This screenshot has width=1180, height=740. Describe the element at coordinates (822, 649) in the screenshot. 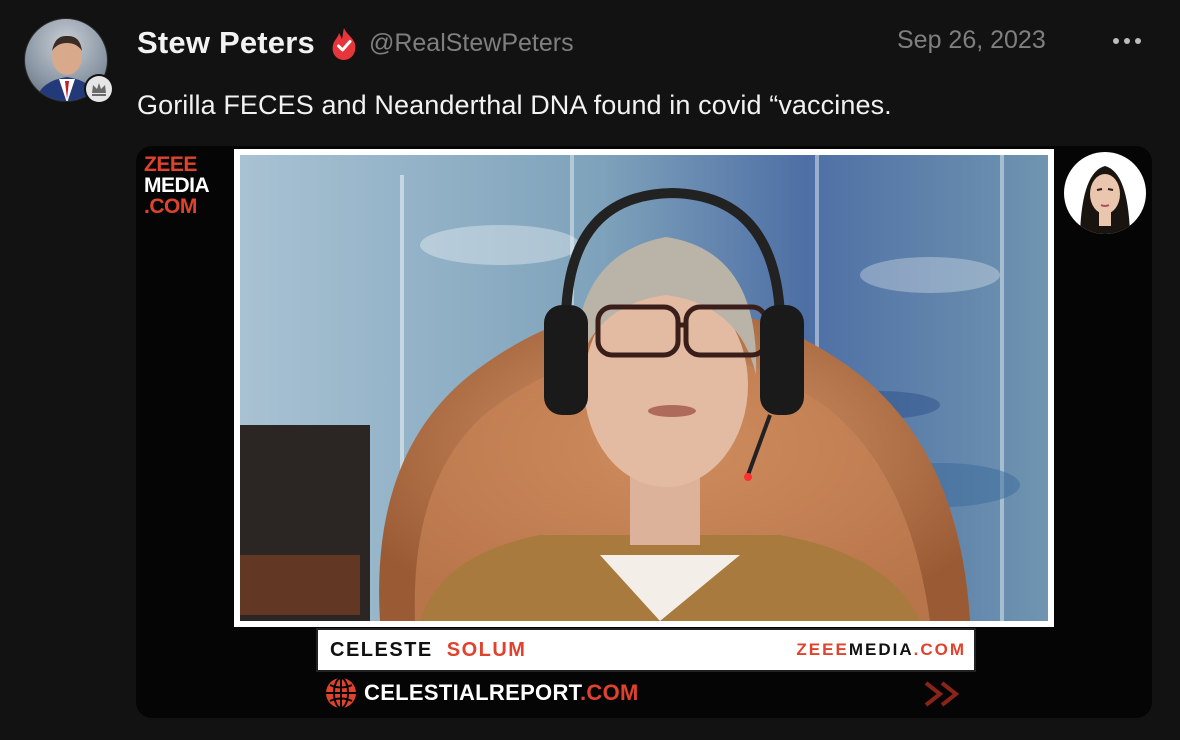

I see `lower-third-site-part-a: ZEEE` at that location.